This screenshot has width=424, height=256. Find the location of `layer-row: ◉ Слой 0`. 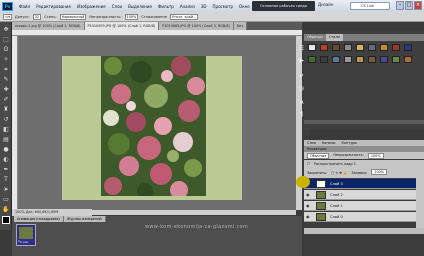

layer-row: ◉ Слой 0 is located at coordinates (360, 217).